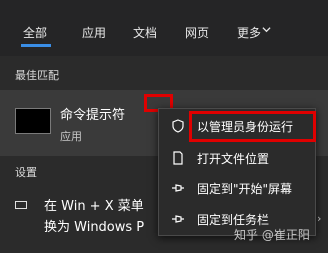  I want to click on highlight-annotation-box, so click(252, 126).